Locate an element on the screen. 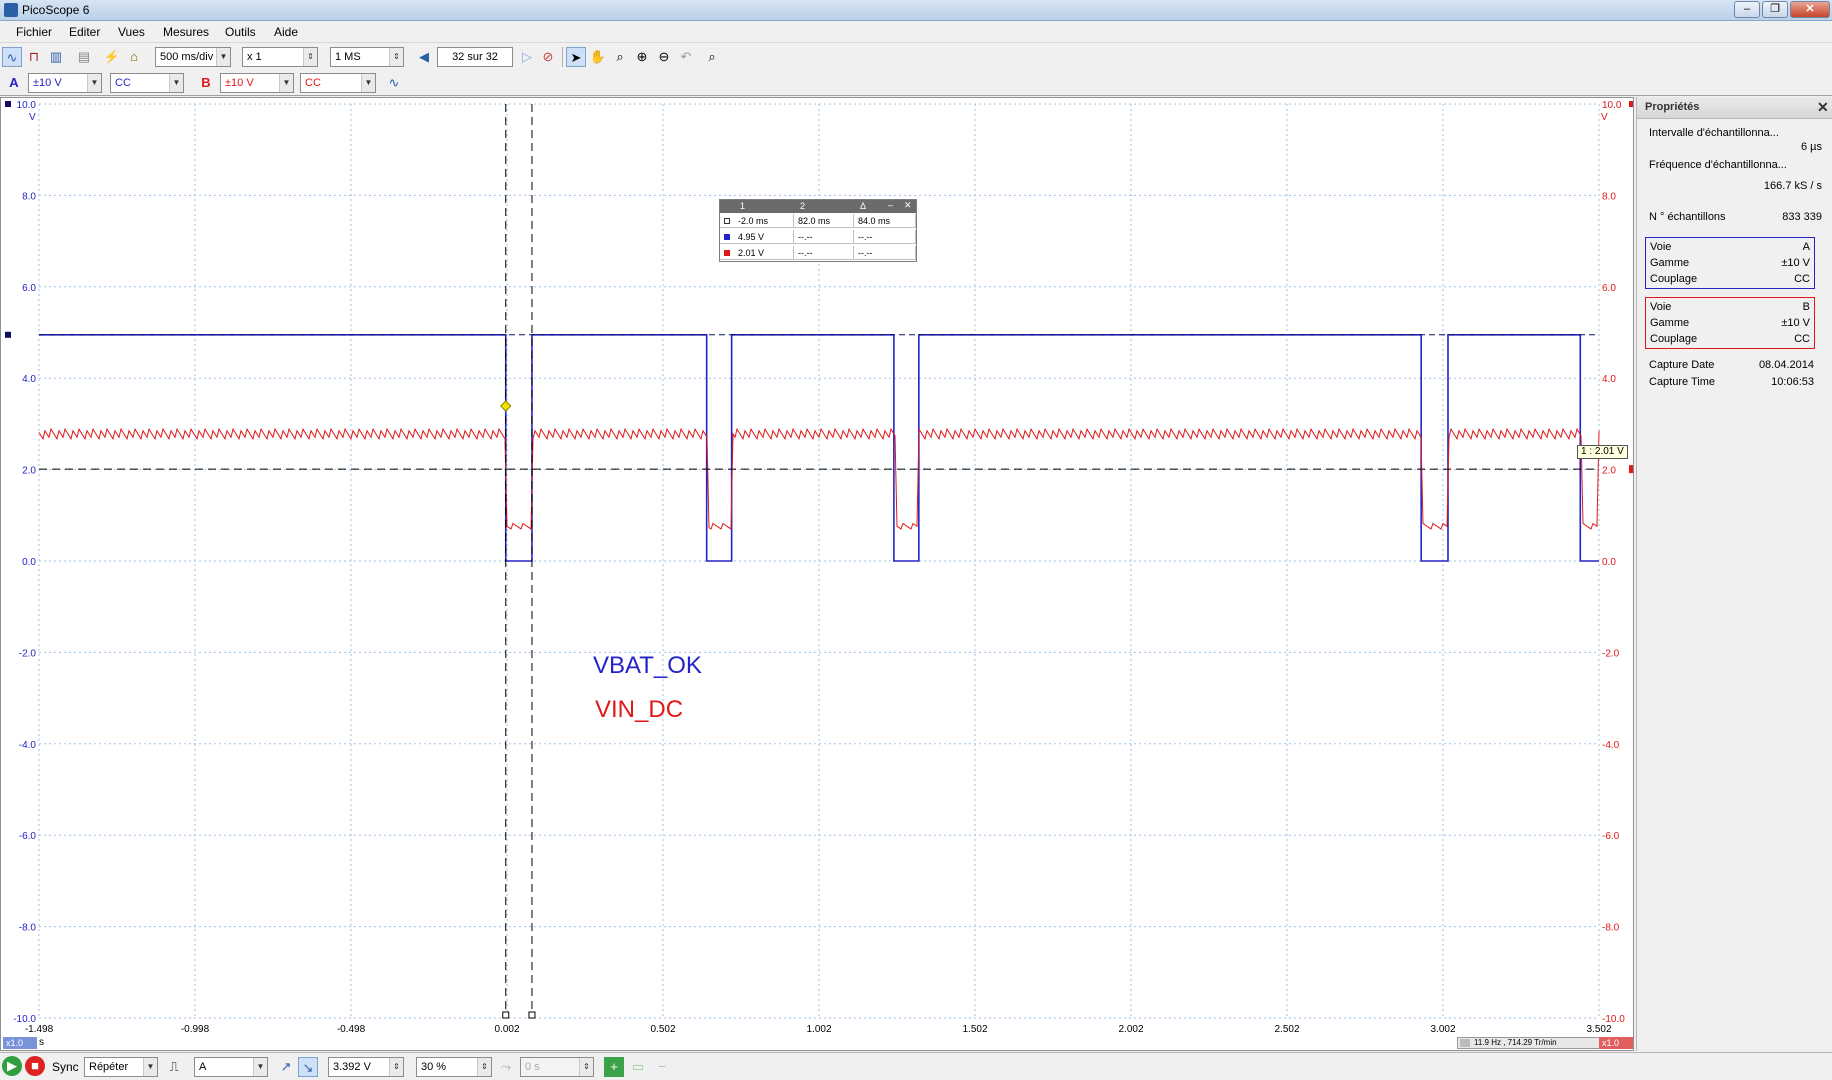 Image resolution: width=1832 pixels, height=1080 pixels. spectrum-mode-icon: ▥ is located at coordinates (56, 57).